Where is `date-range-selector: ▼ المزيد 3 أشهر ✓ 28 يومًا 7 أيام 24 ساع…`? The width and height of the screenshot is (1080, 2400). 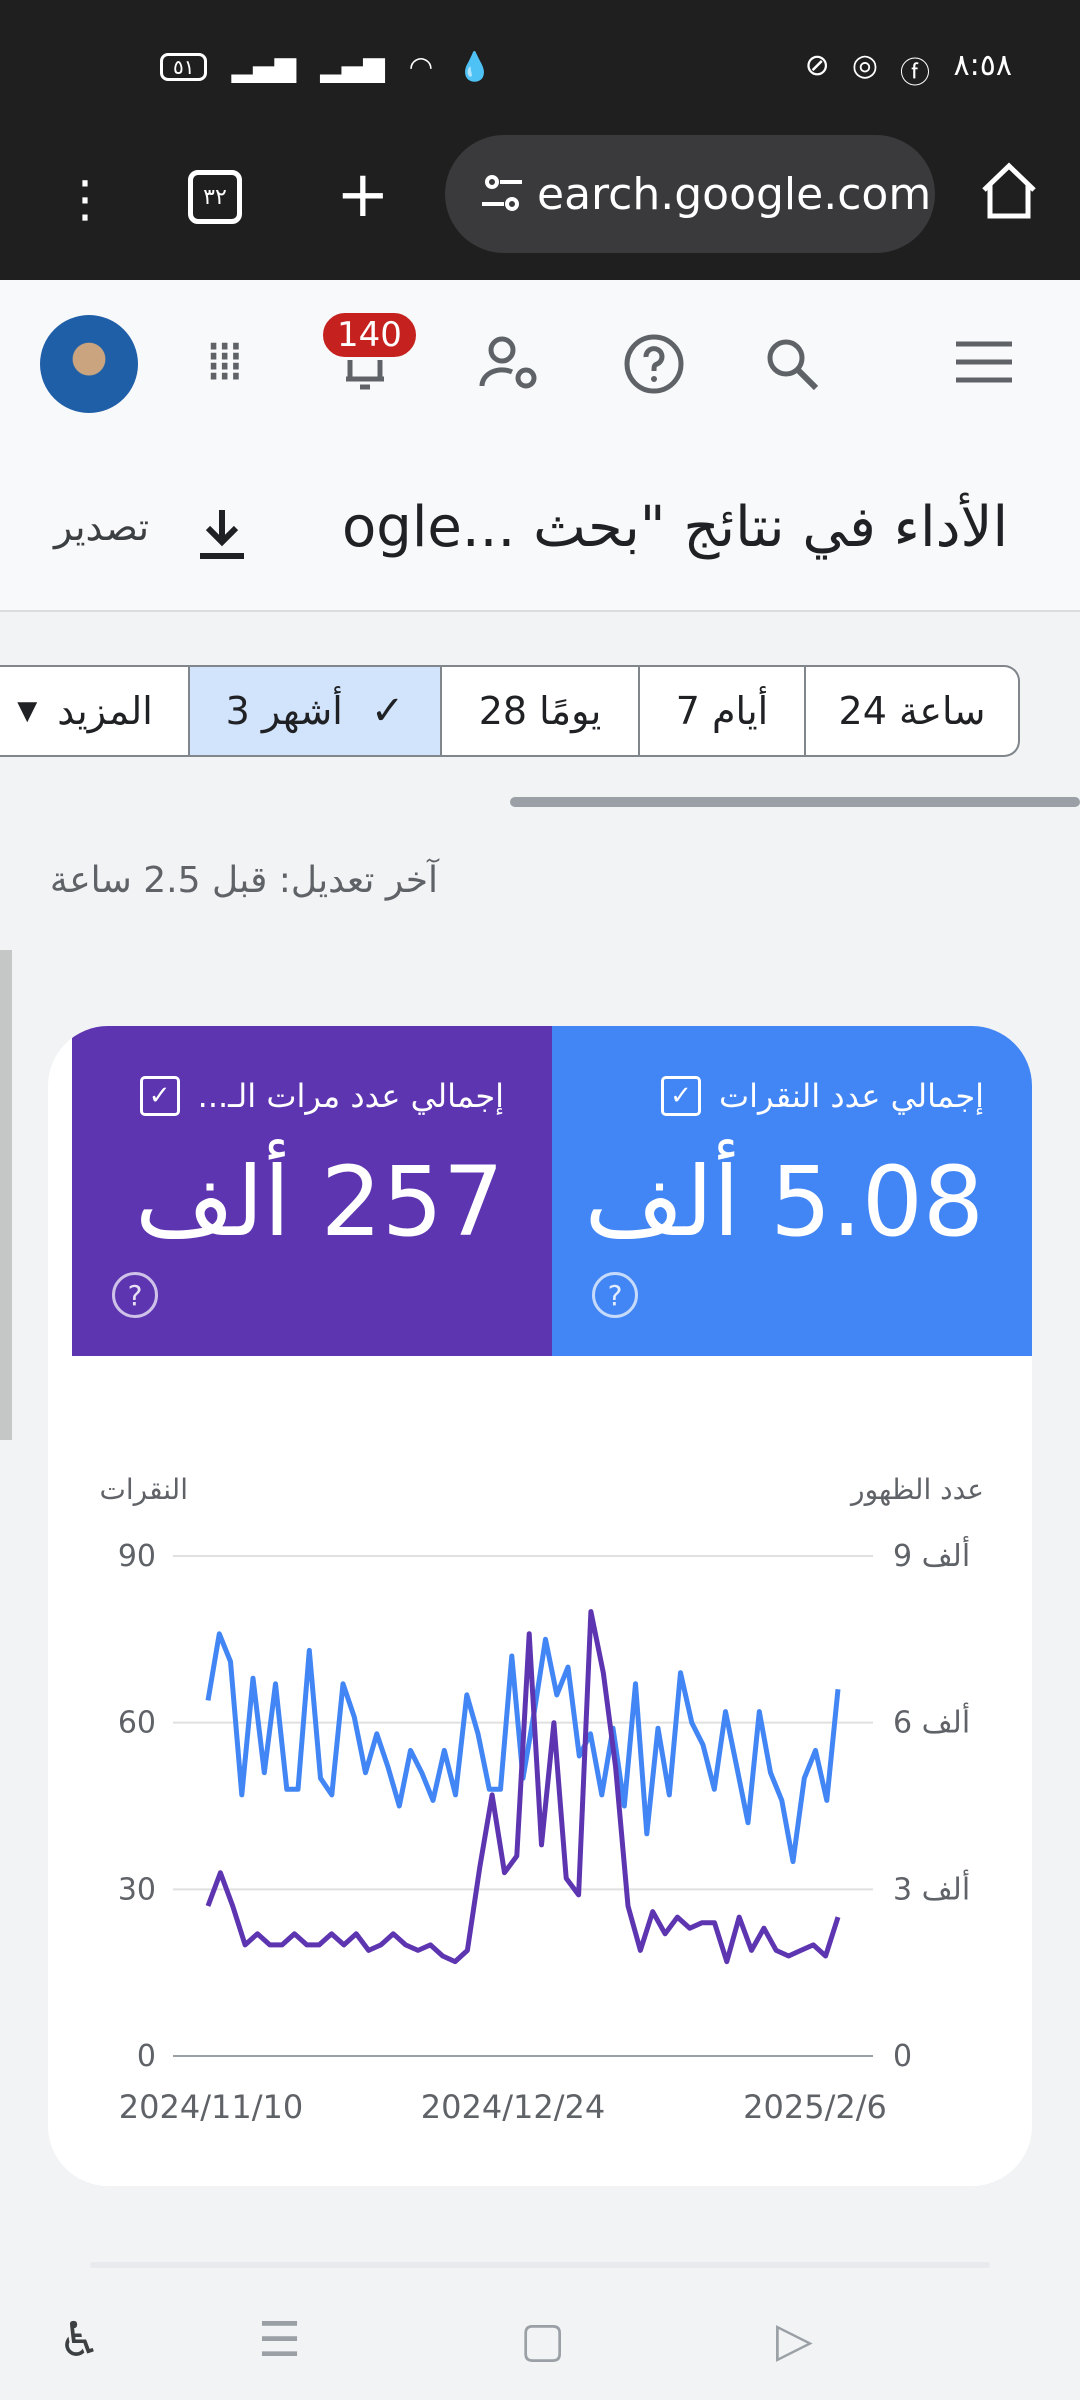
date-range-selector: ▼ المزيد 3 أشهر ✓ 28 يومًا 7 أيام 24 ساع… is located at coordinates (510, 713).